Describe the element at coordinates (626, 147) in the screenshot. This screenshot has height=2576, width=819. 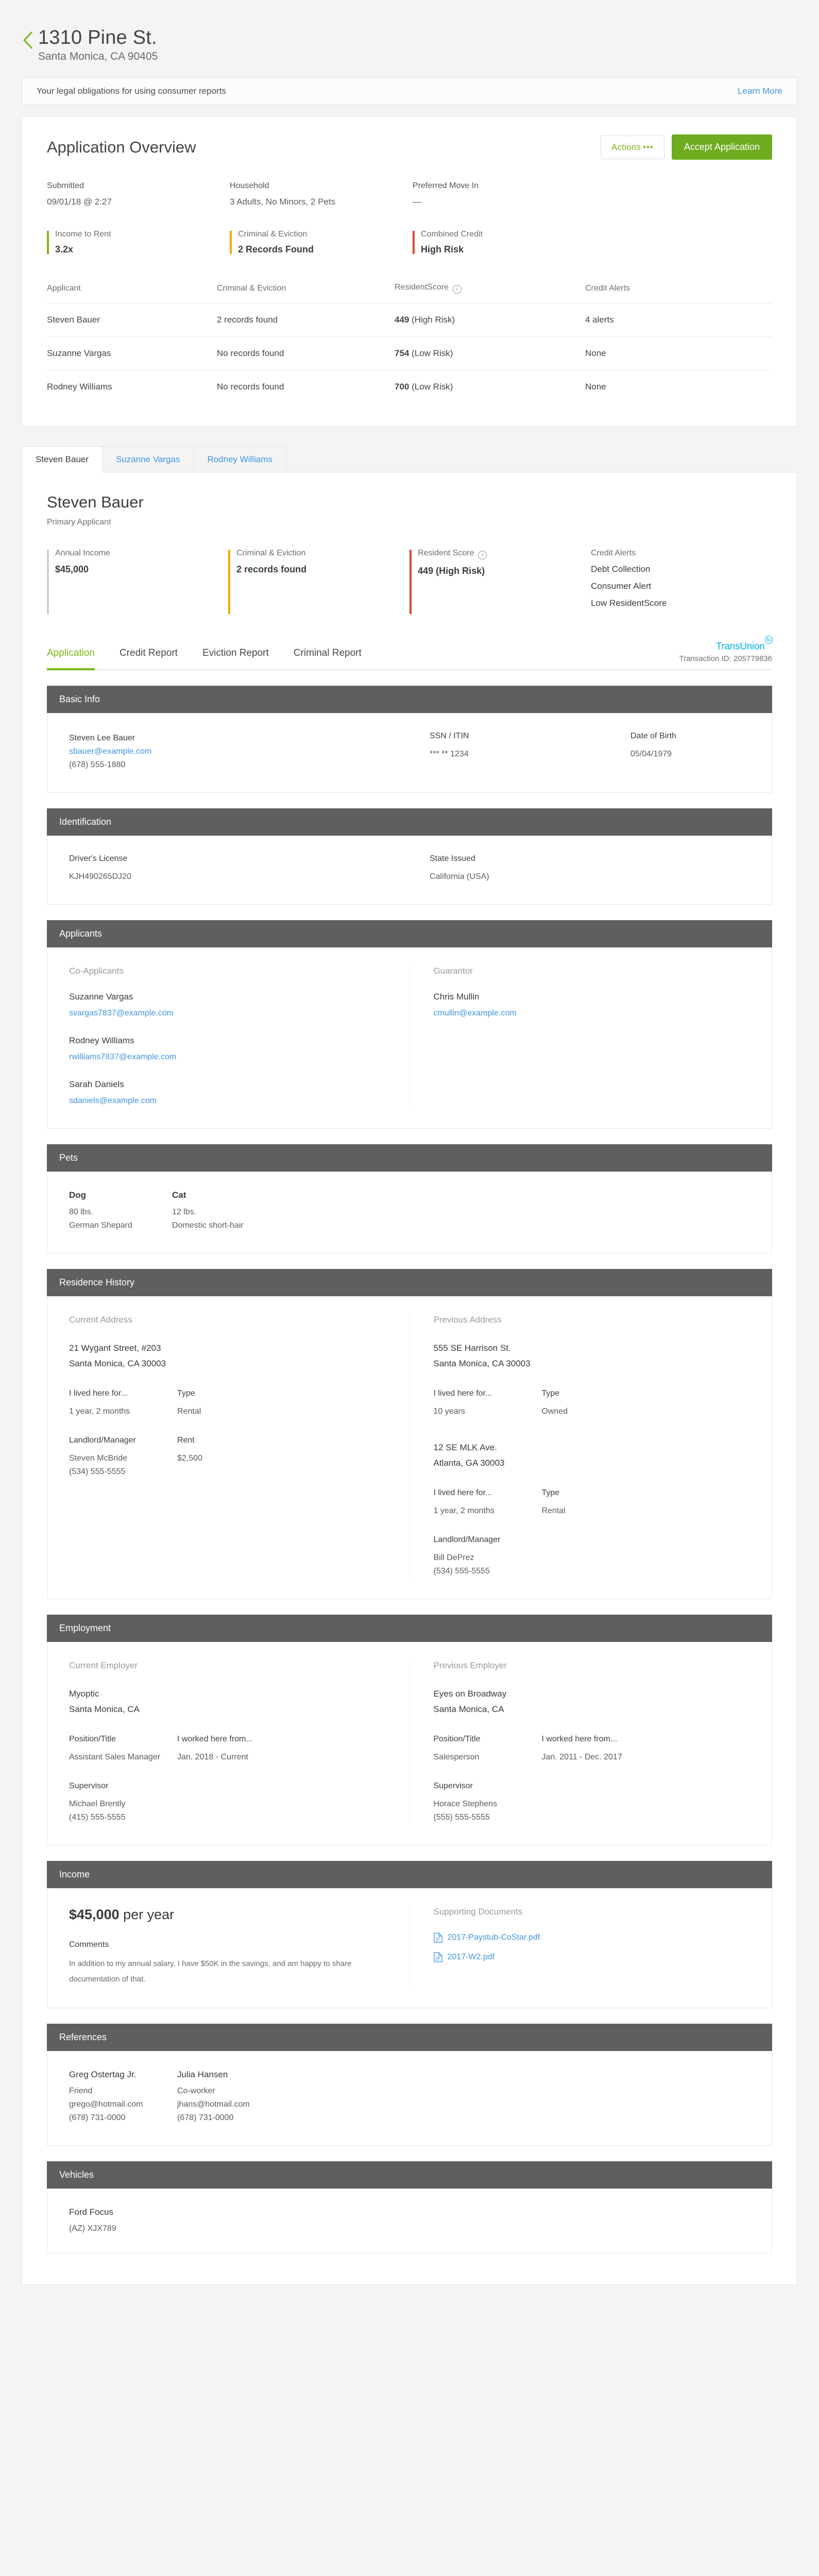
I see `actions-label: Actions` at that location.